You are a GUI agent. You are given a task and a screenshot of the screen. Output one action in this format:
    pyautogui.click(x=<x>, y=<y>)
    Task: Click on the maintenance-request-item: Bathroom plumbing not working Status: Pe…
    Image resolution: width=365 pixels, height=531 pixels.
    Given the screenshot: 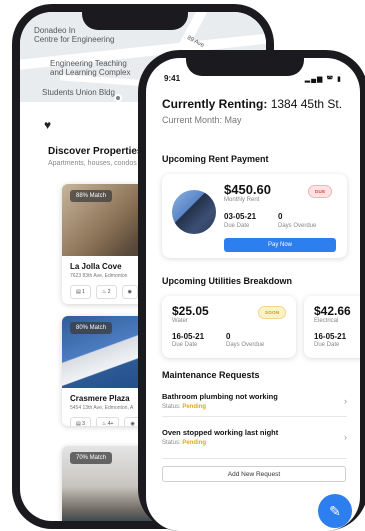 What is the action you would take?
    pyautogui.click(x=254, y=401)
    